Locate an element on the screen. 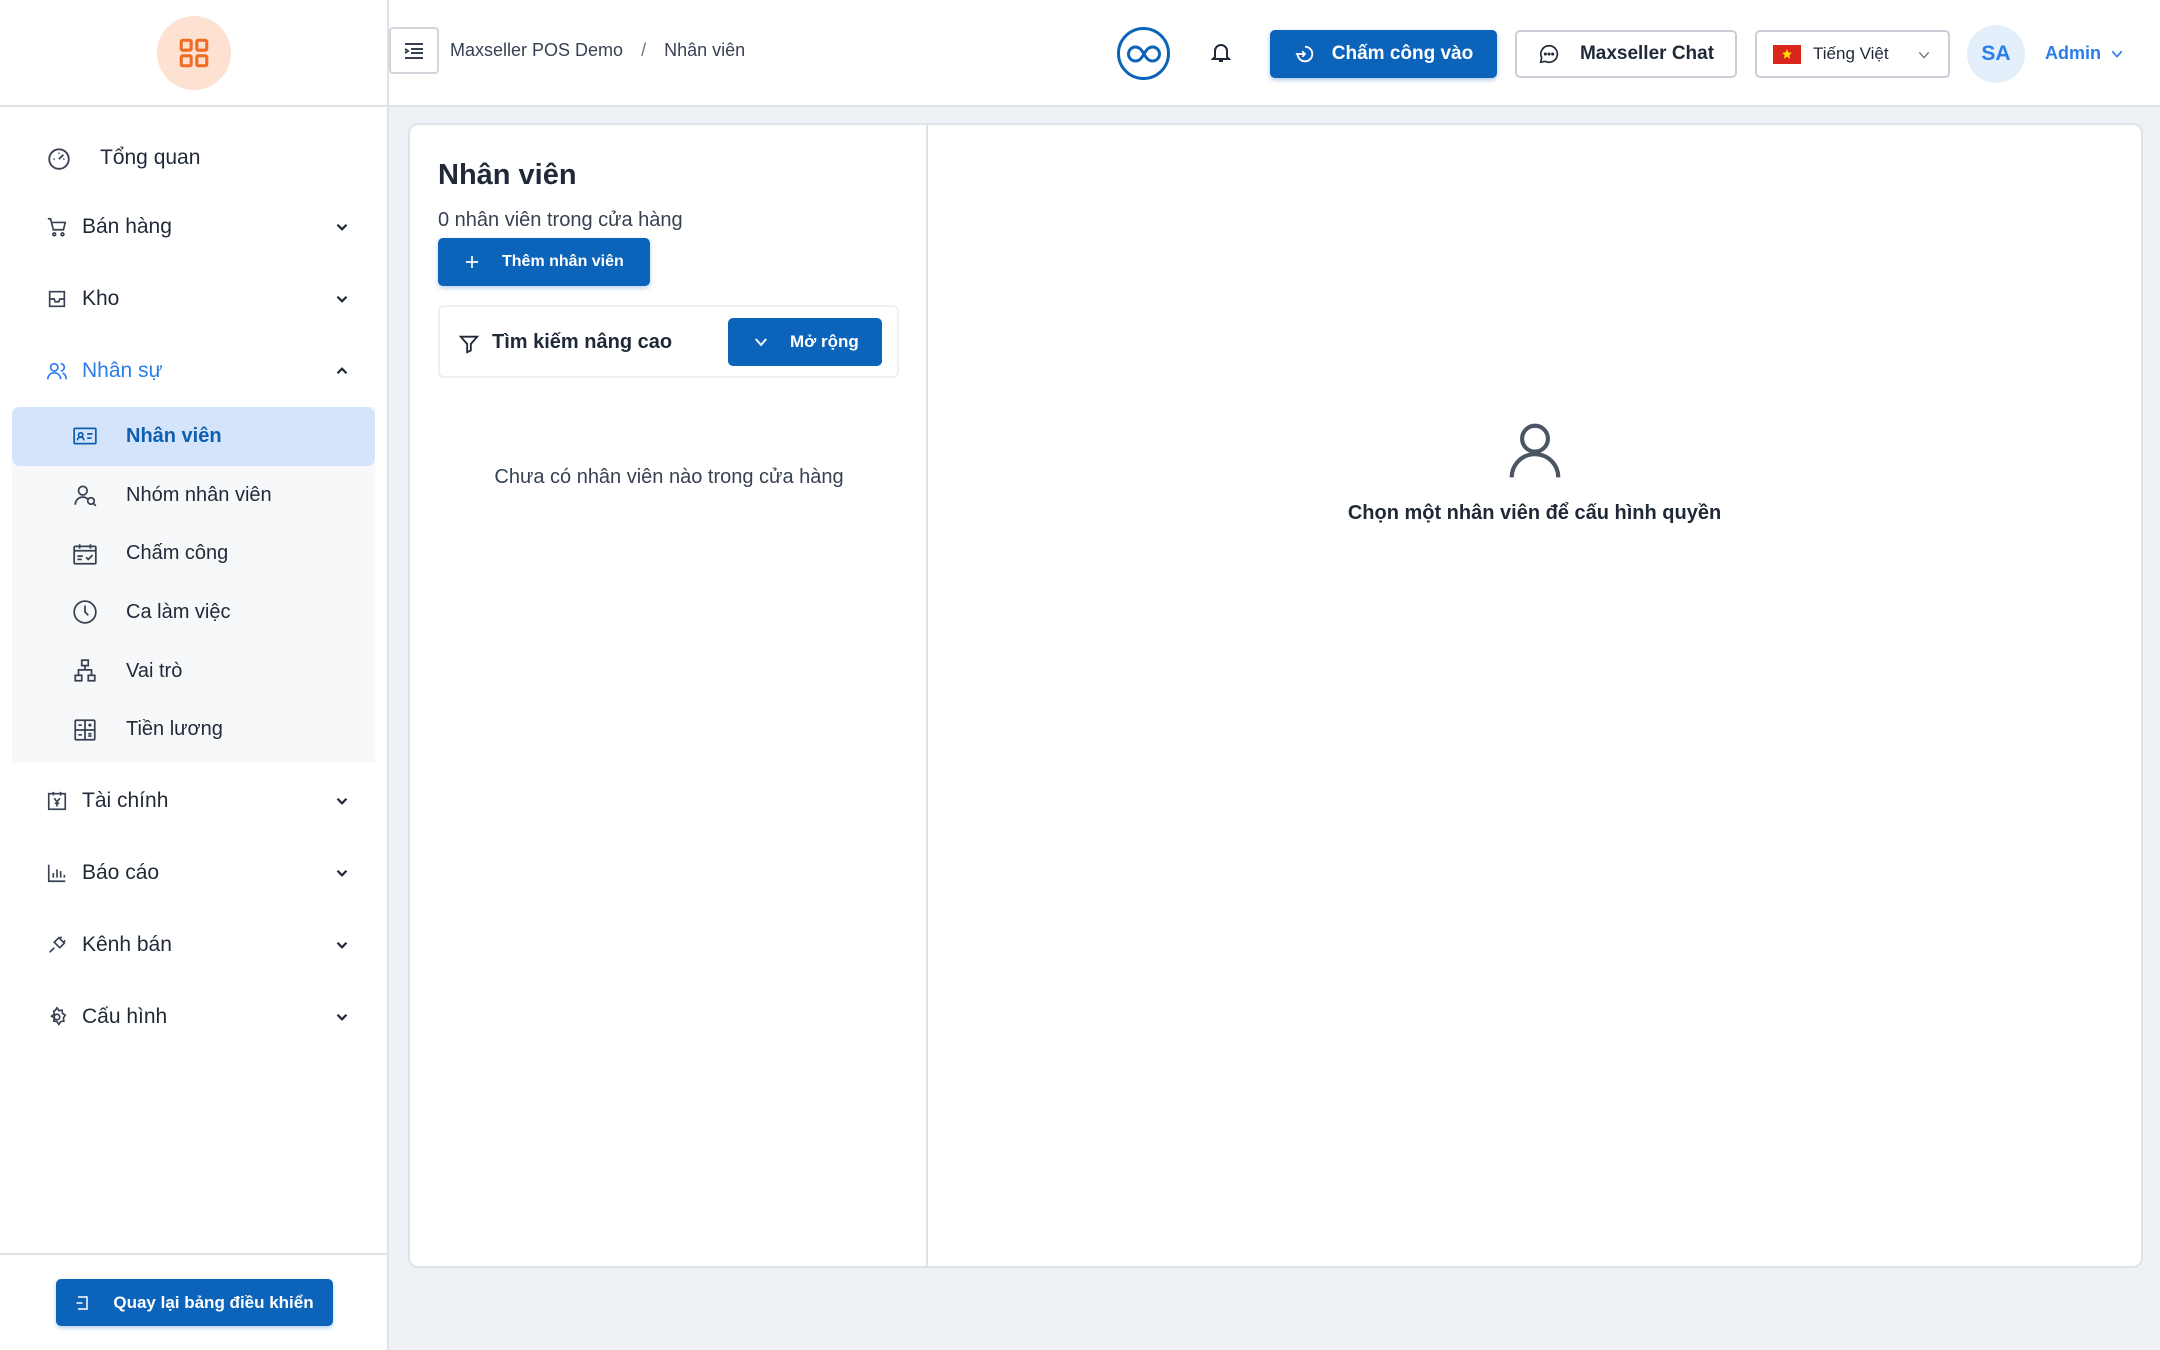  advanced-search-label: Tìm kiếm nâng cao is located at coordinates (582, 342).